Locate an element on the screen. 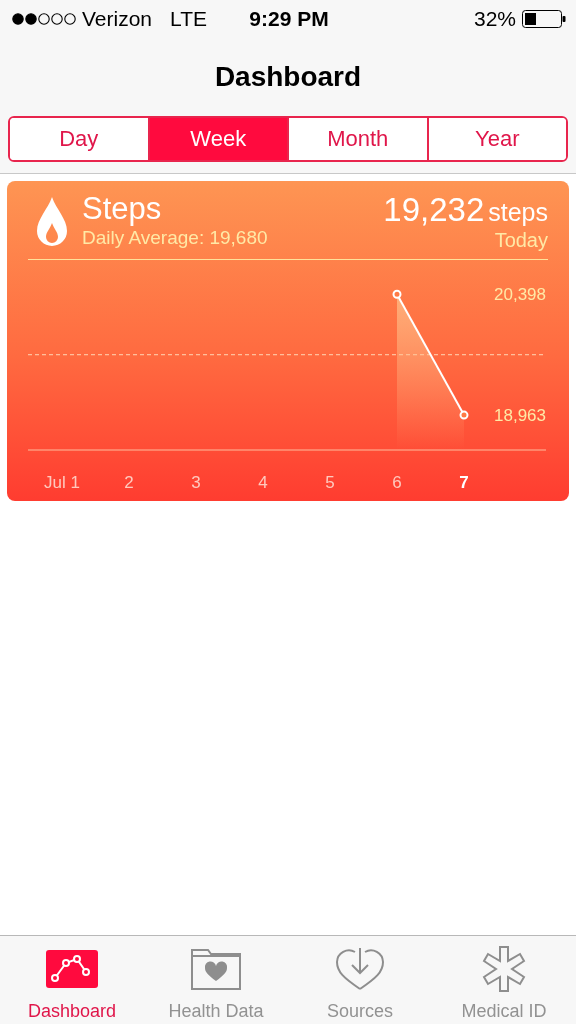 This screenshot has width=576, height=1024. tab-bar-item: Medical ID is located at coordinates (504, 980).